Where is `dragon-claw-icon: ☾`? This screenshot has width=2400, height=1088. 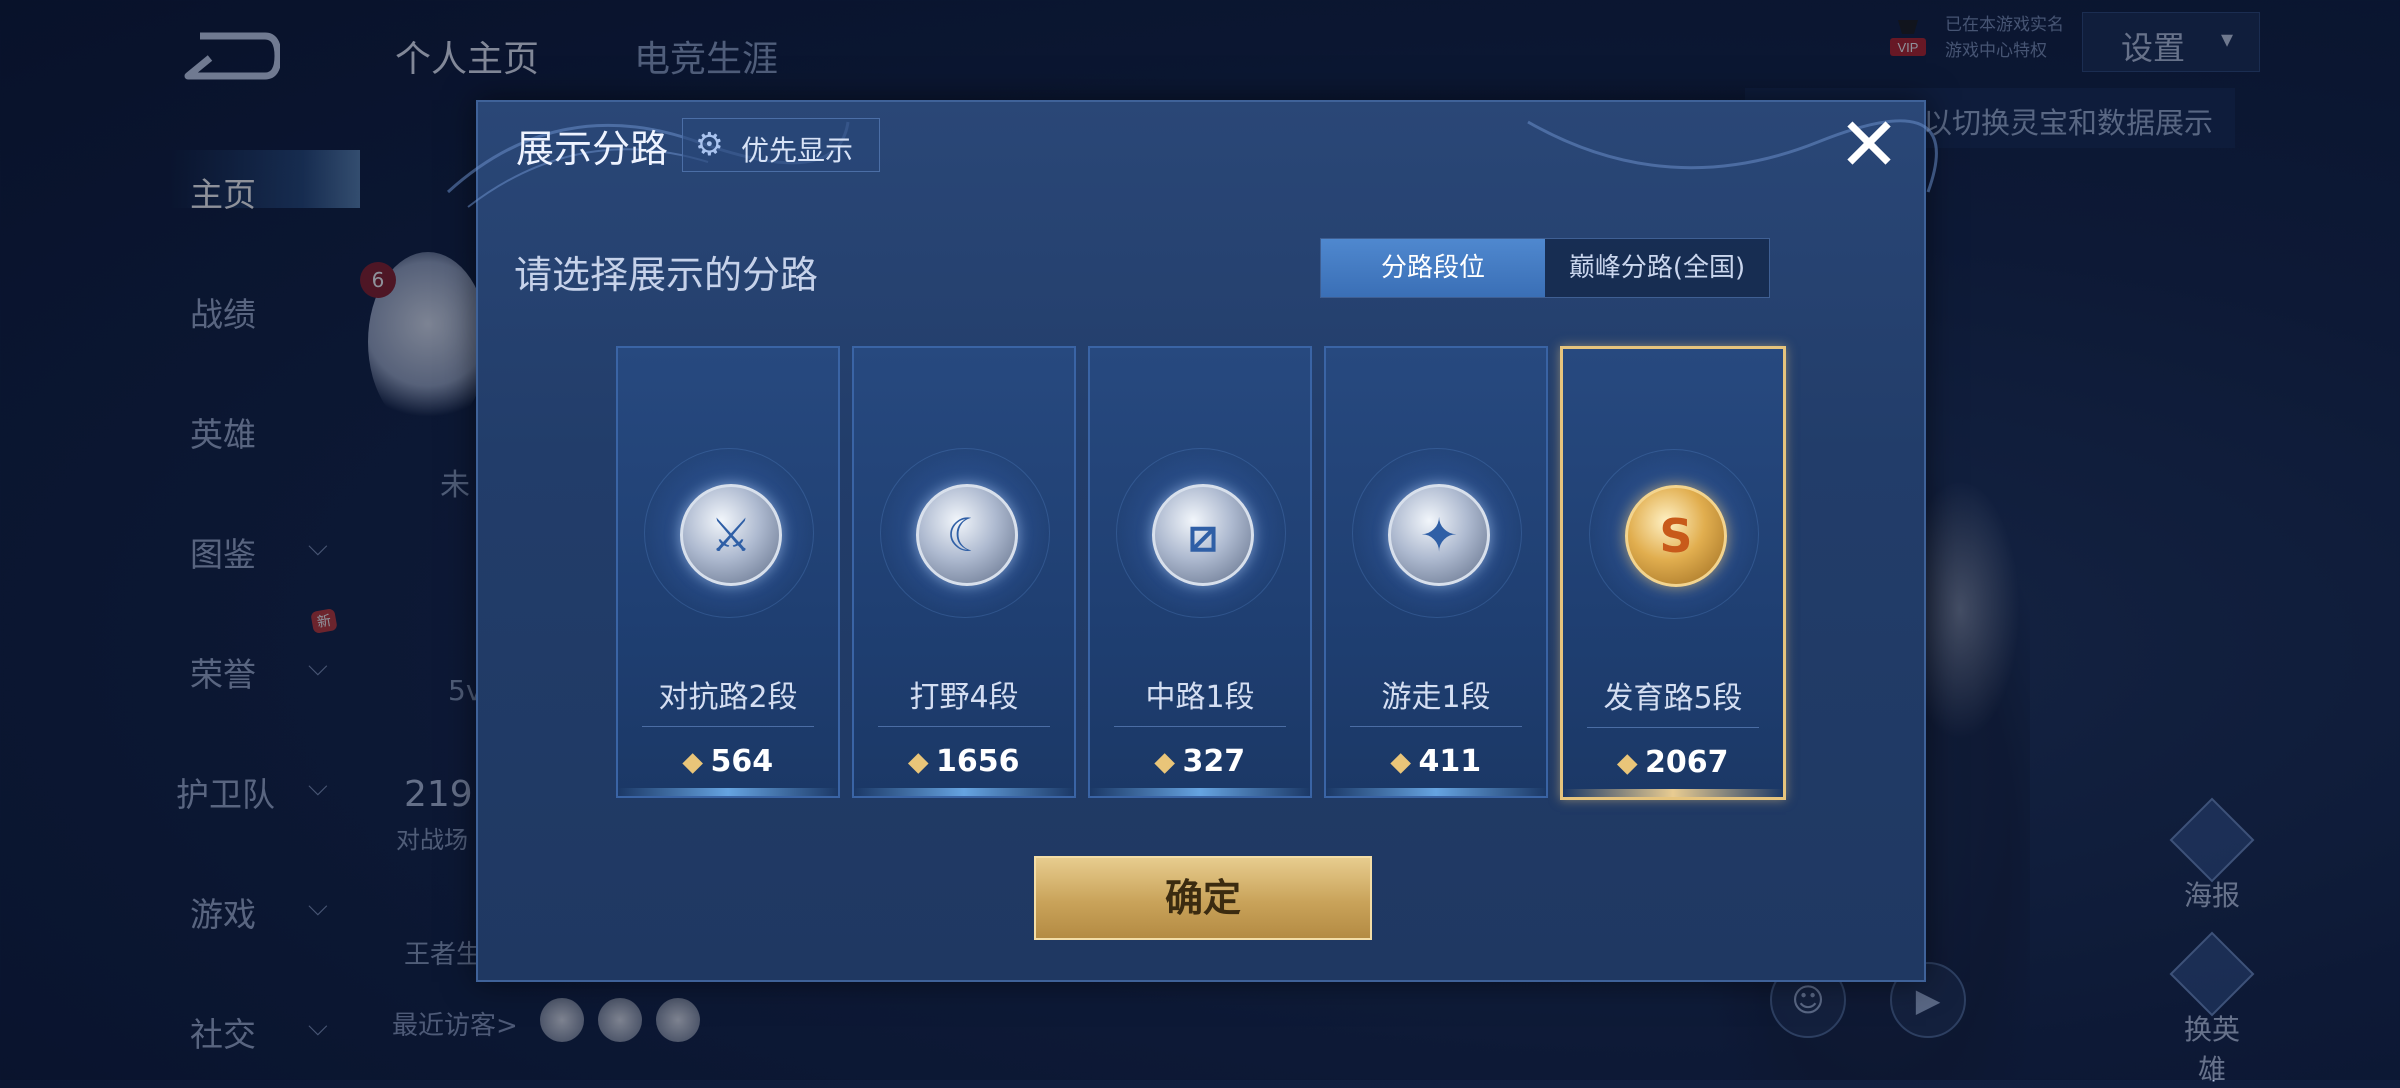
dragon-claw-icon: ☾ is located at coordinates (967, 535).